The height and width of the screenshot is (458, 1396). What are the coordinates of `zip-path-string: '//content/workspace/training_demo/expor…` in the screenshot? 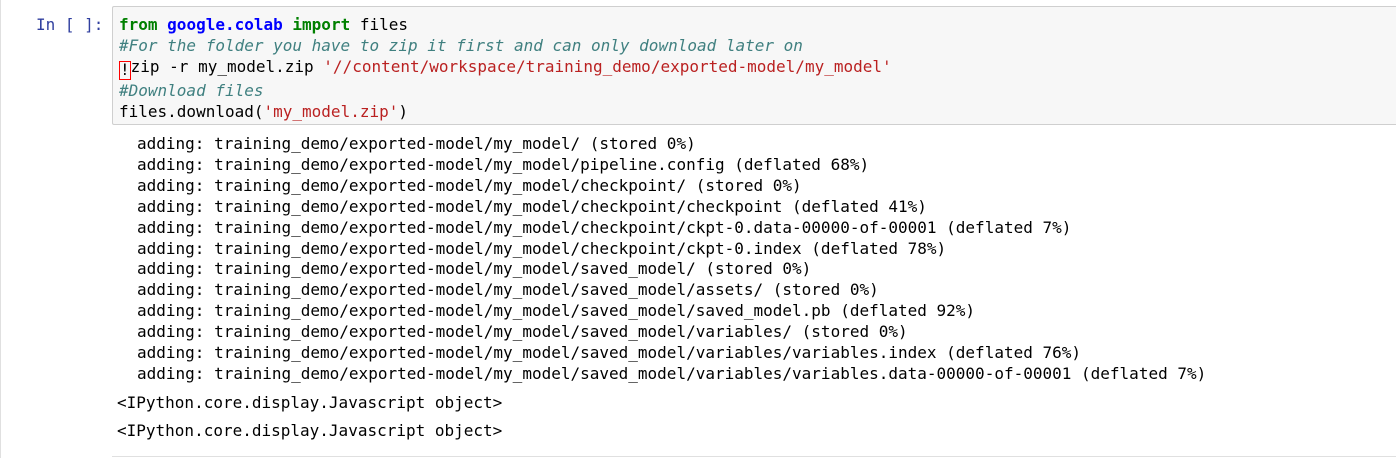 It's located at (607, 66).